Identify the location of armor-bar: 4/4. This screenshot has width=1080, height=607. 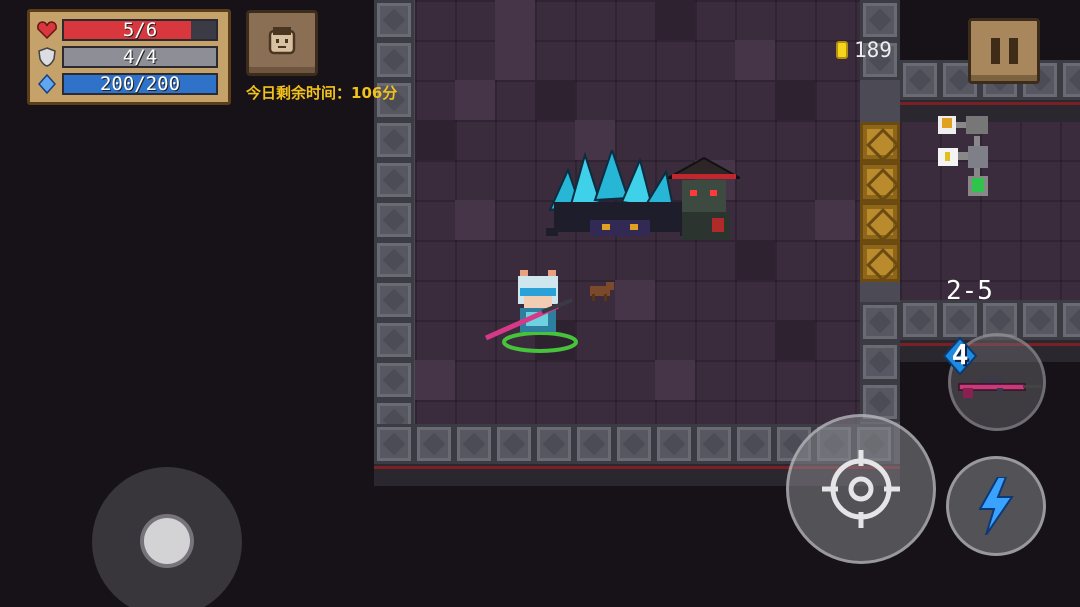
(140, 56).